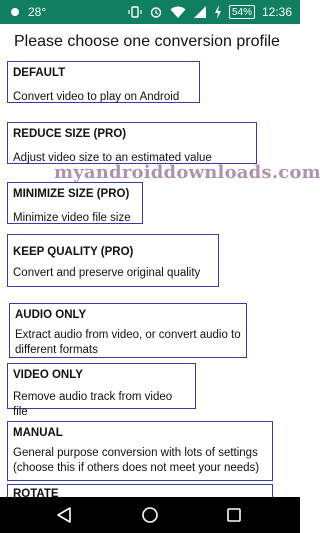 This screenshot has width=320, height=533. I want to click on battery-level: 54%, so click(241, 12).